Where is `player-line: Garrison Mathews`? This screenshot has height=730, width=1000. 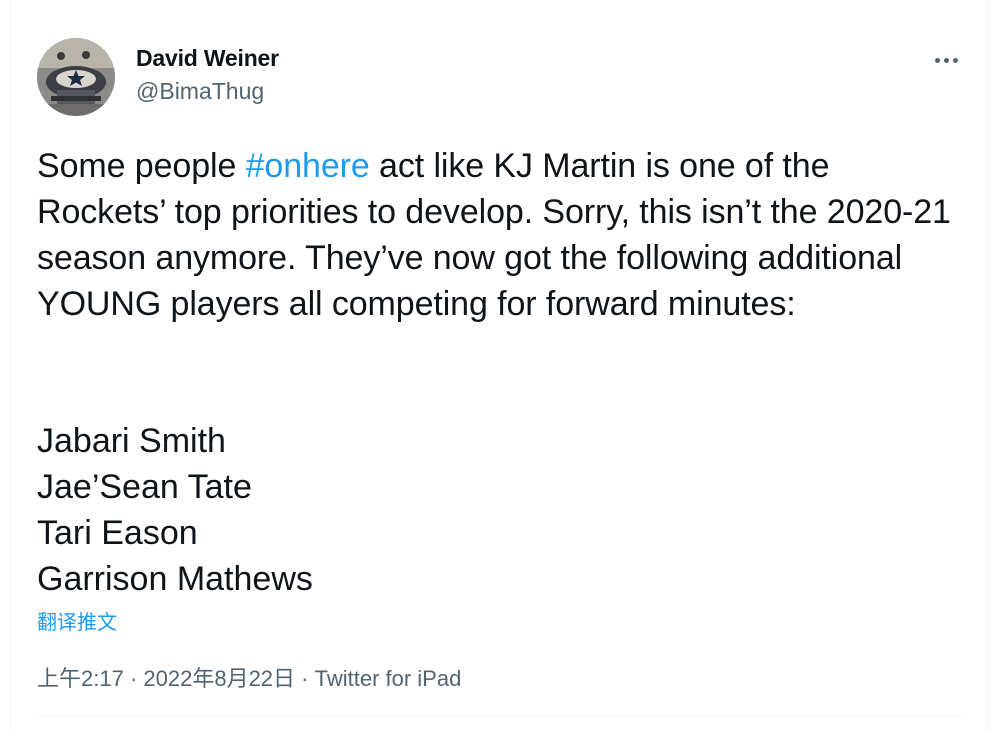
player-line: Garrison Mathews is located at coordinates (175, 579).